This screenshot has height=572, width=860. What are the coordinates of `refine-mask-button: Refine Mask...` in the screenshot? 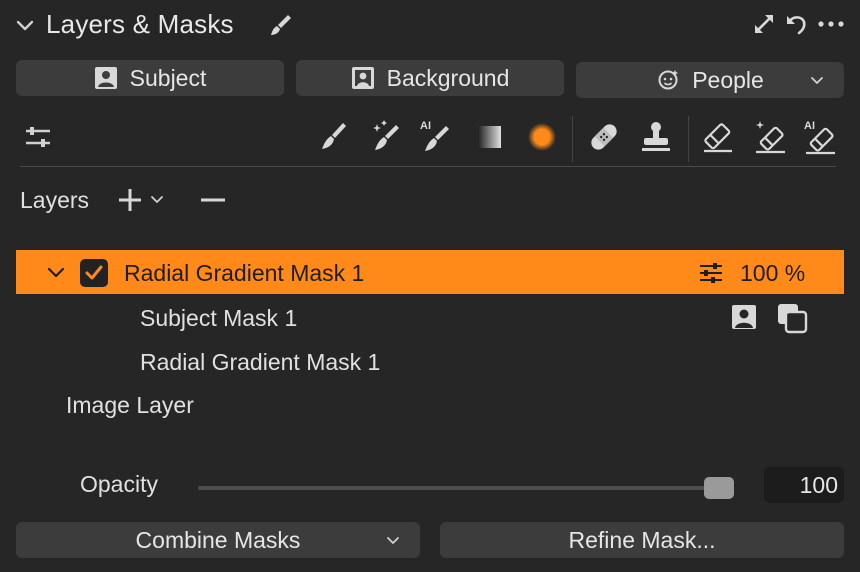 It's located at (642, 540).